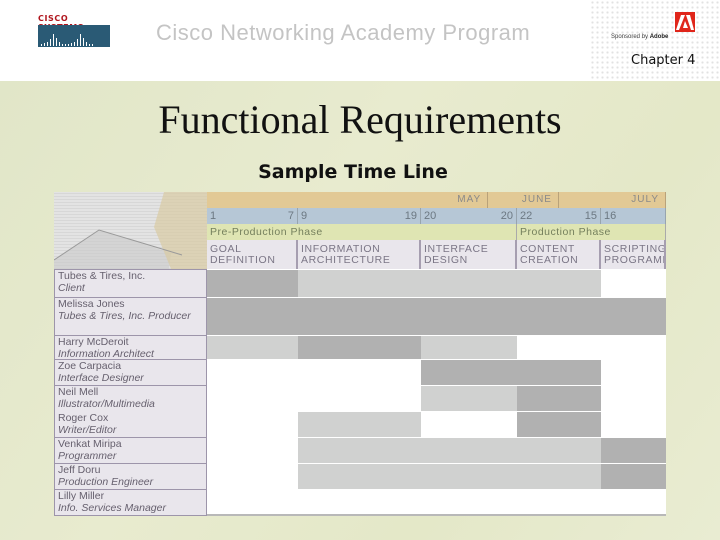 Image resolution: width=720 pixels, height=540 pixels. Describe the element at coordinates (130, 284) in the screenshot. I see `person-row: Tubes & Tires, Inc. Client` at that location.